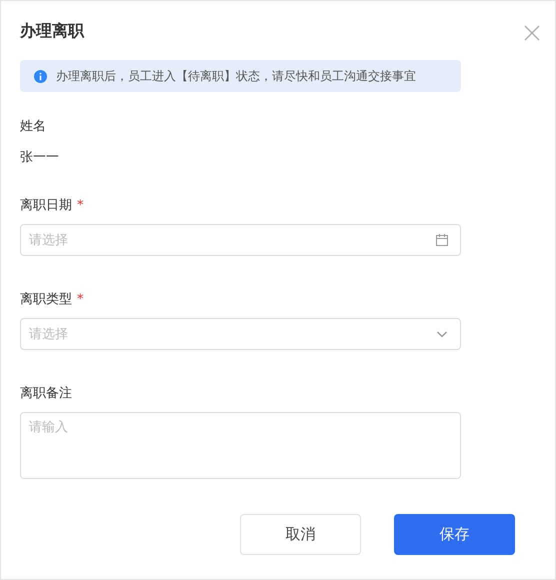 The image size is (556, 580). I want to click on dialog-title: 办理离职, so click(52, 31).